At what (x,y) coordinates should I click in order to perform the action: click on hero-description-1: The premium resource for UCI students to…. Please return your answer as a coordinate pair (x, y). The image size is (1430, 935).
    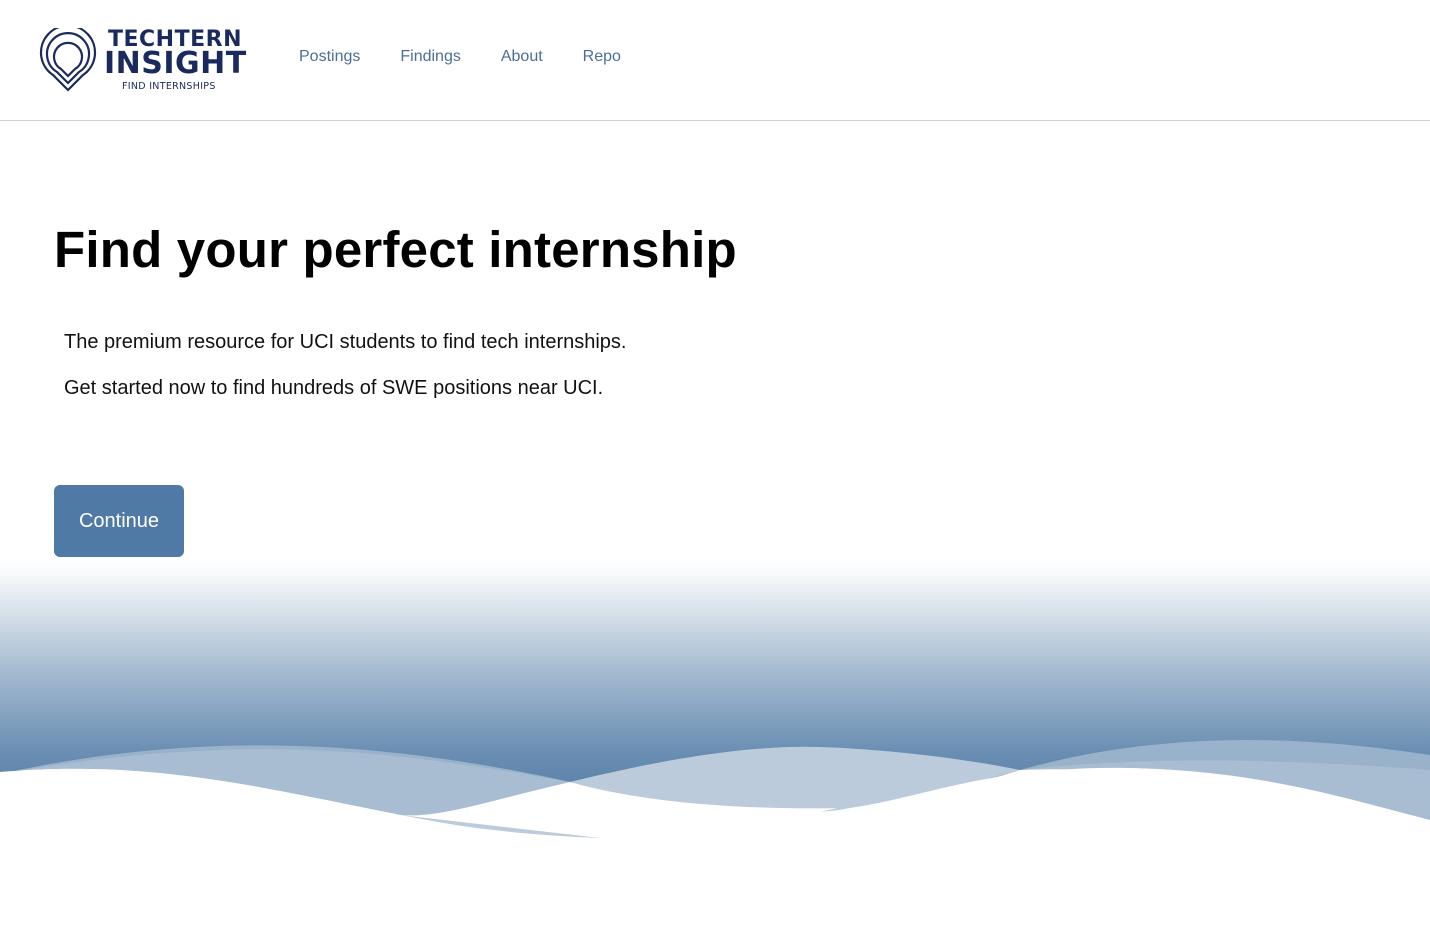
    Looking at the image, I should click on (345, 342).